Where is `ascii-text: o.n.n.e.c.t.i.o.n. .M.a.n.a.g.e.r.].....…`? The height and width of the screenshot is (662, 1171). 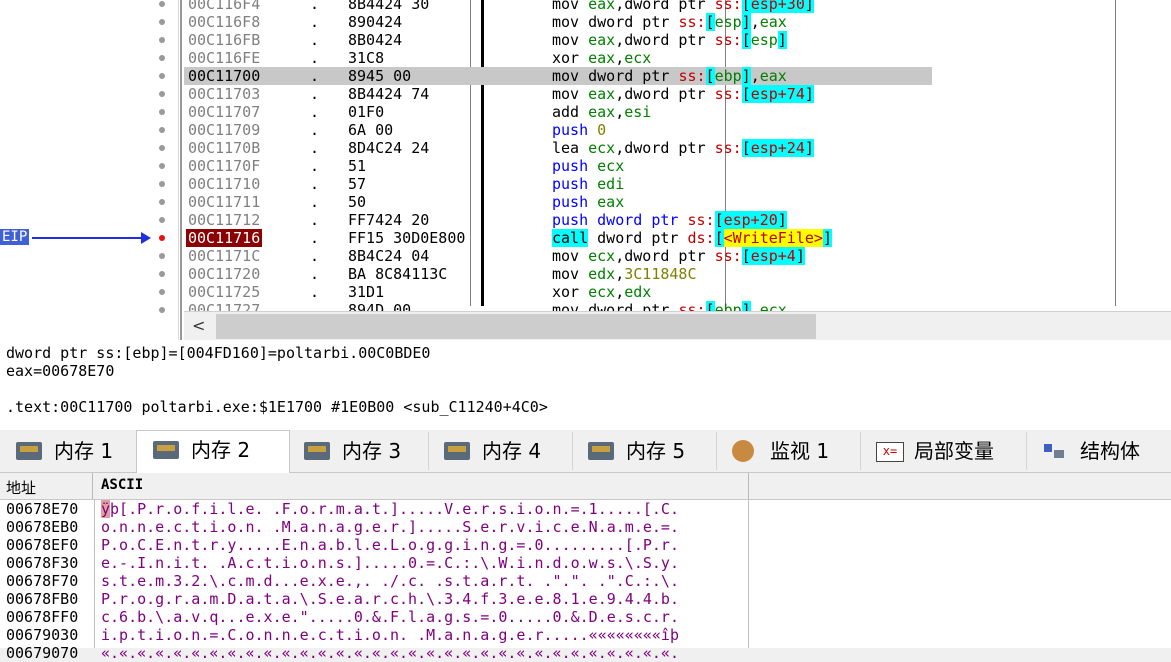 ascii-text: o.n.n.e.c.t.i.o.n. .M.a.n.a.g.e.r.].....… is located at coordinates (390, 527).